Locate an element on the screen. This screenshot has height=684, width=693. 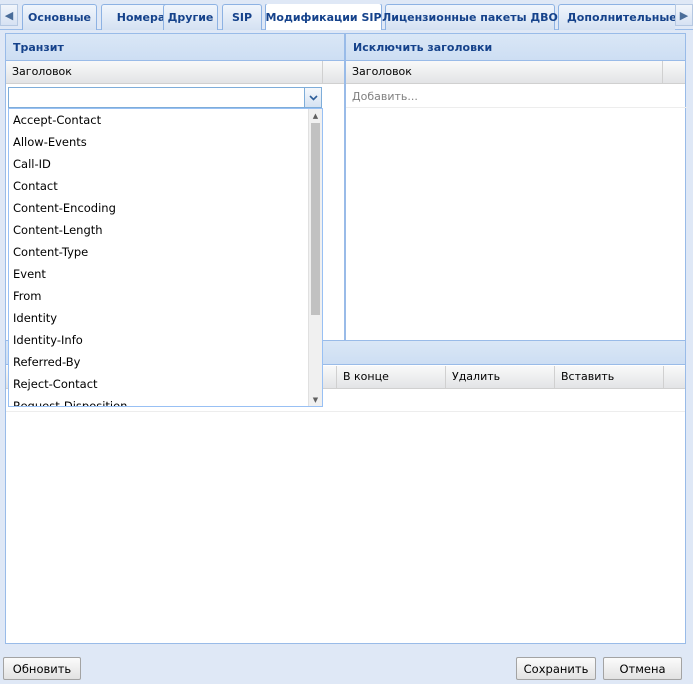
dropdown-item: Call-ID is located at coordinates (159, 164).